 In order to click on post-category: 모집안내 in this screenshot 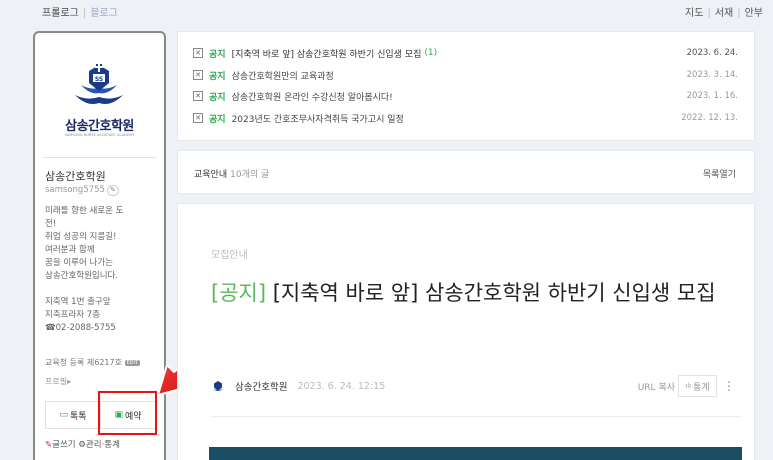, I will do `click(229, 253)`.